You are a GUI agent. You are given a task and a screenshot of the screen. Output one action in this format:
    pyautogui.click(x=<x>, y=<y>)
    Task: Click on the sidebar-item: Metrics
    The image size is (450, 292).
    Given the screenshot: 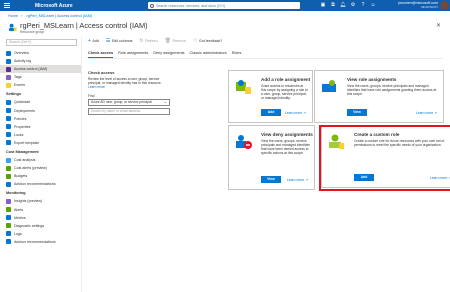 What is the action you would take?
    pyautogui.click(x=40, y=218)
    